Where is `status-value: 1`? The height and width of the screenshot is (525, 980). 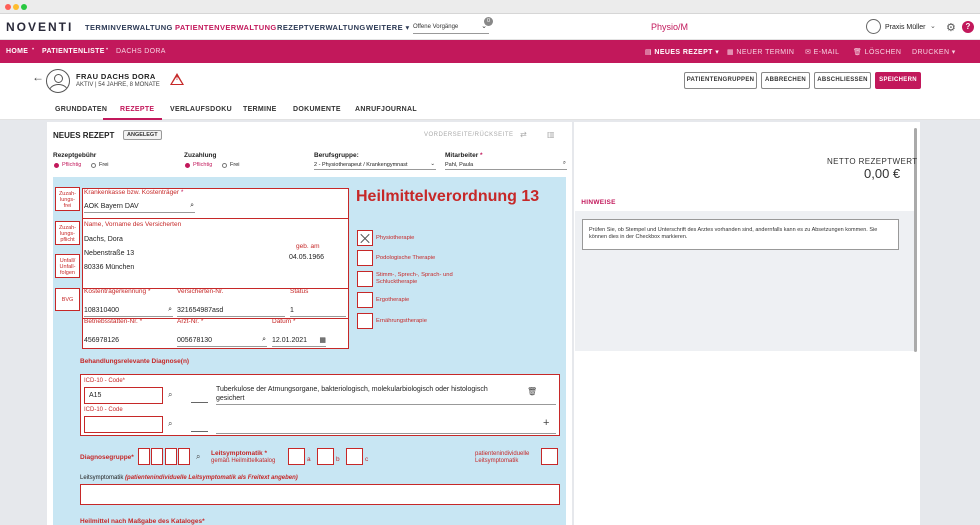
status-value: 1 is located at coordinates (292, 310).